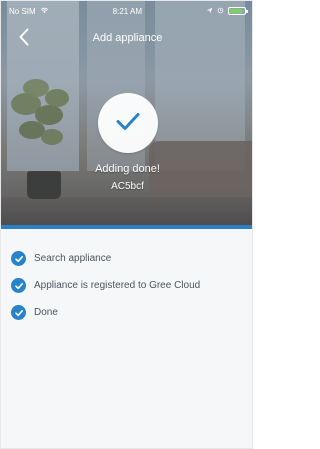 This screenshot has height=449, width=320. Describe the element at coordinates (127, 186) in the screenshot. I see `device-id: AC5bcf` at that location.